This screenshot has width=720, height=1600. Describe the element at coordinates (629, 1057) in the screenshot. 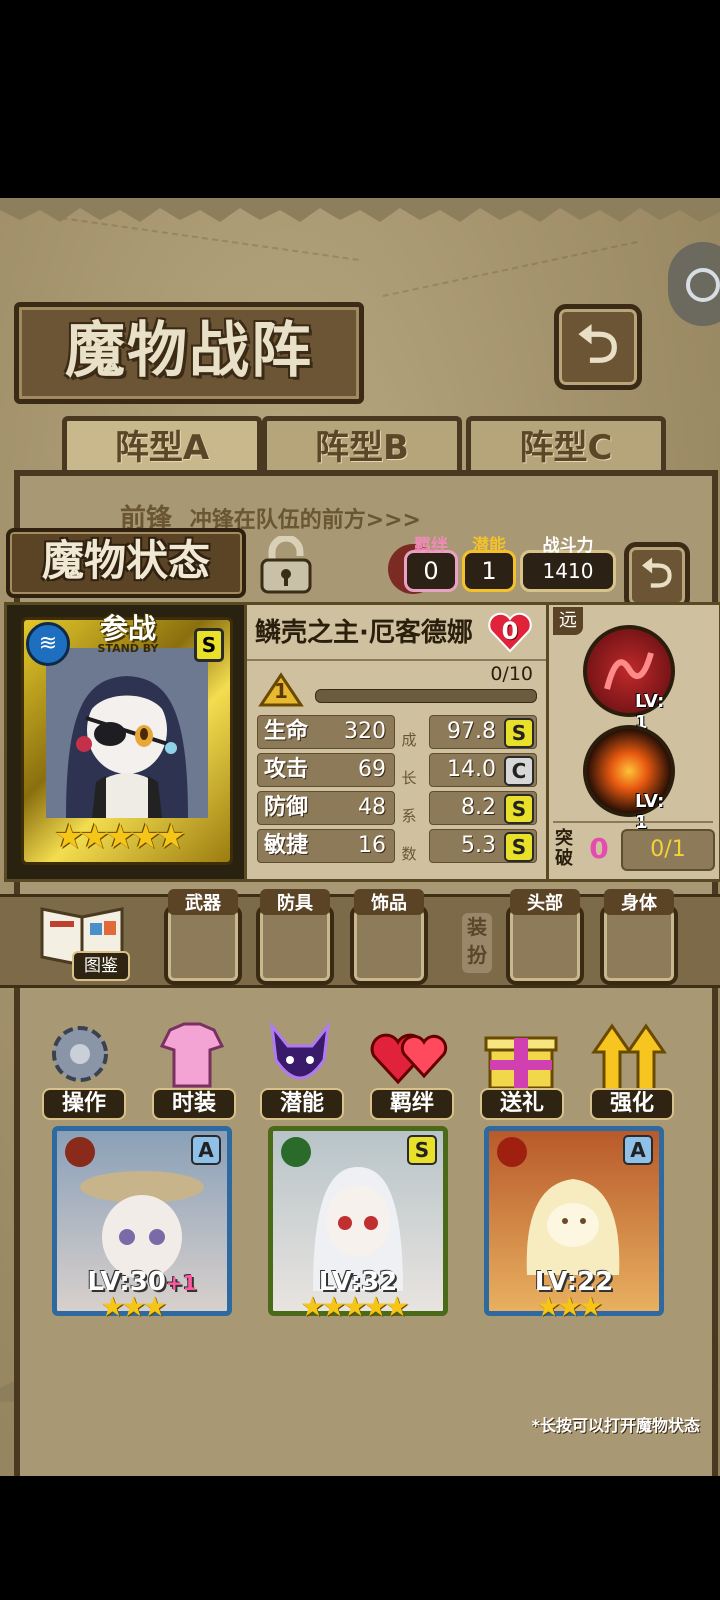

I see `upgrade-arrows-icon` at that location.